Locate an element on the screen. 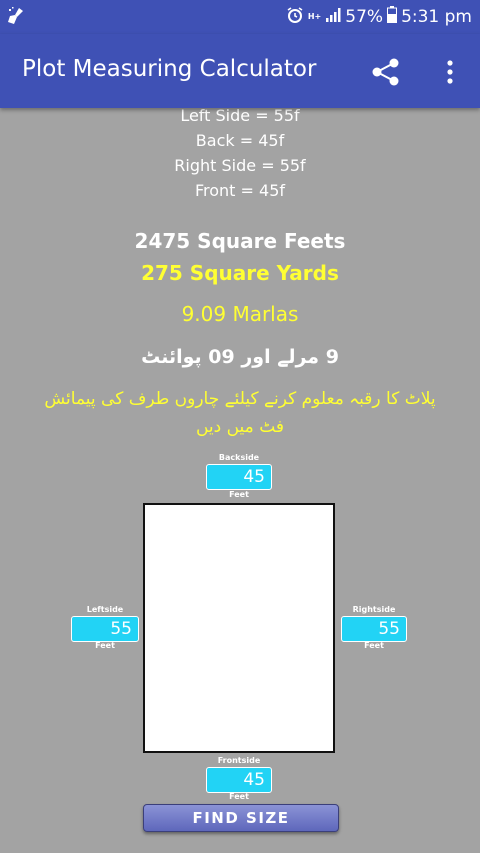 The height and width of the screenshot is (853, 480). square-yards-result: 275 Square Yards is located at coordinates (240, 273).